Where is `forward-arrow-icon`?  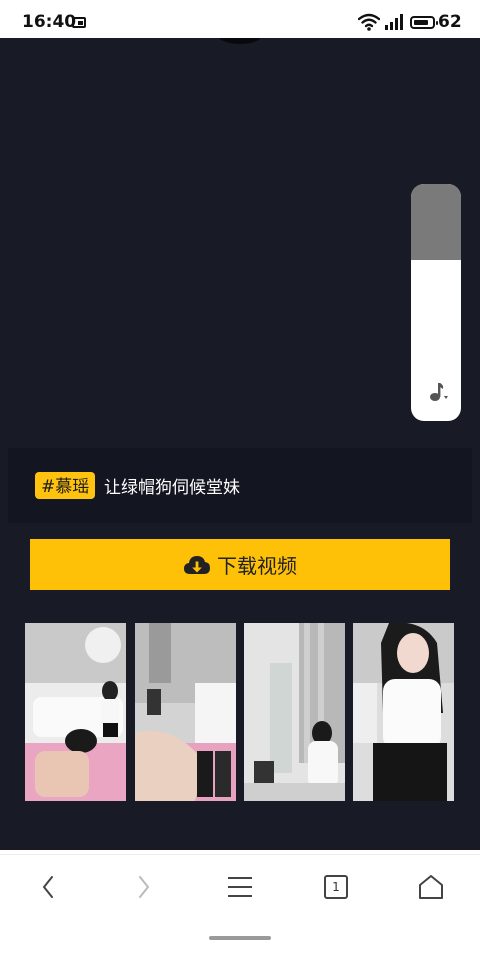 forward-arrow-icon is located at coordinates (144, 887).